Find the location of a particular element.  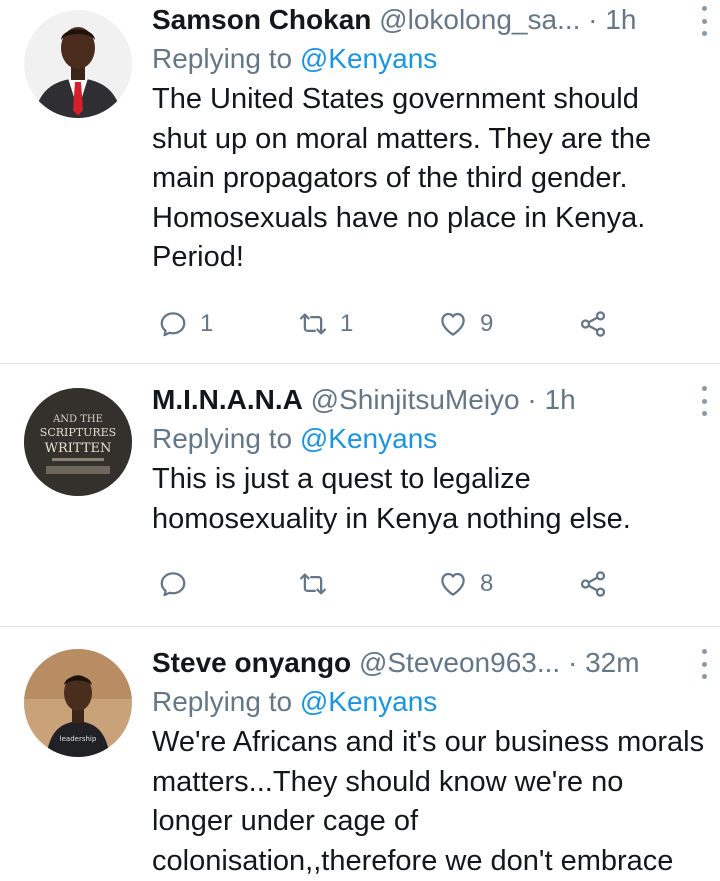

avatar: AND THE SCRIPTURES WRITTEN is located at coordinates (78, 442).